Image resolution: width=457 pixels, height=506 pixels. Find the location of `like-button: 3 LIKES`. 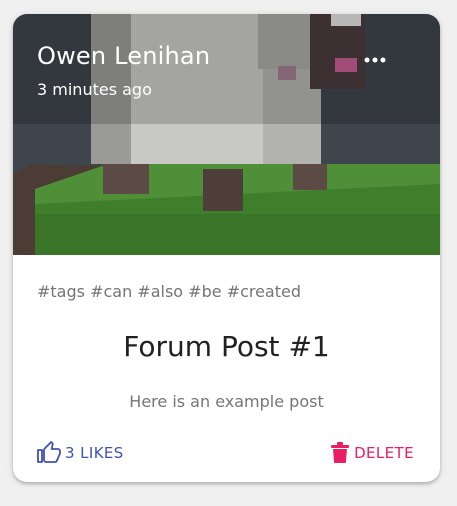

like-button: 3 LIKES is located at coordinates (80, 453).